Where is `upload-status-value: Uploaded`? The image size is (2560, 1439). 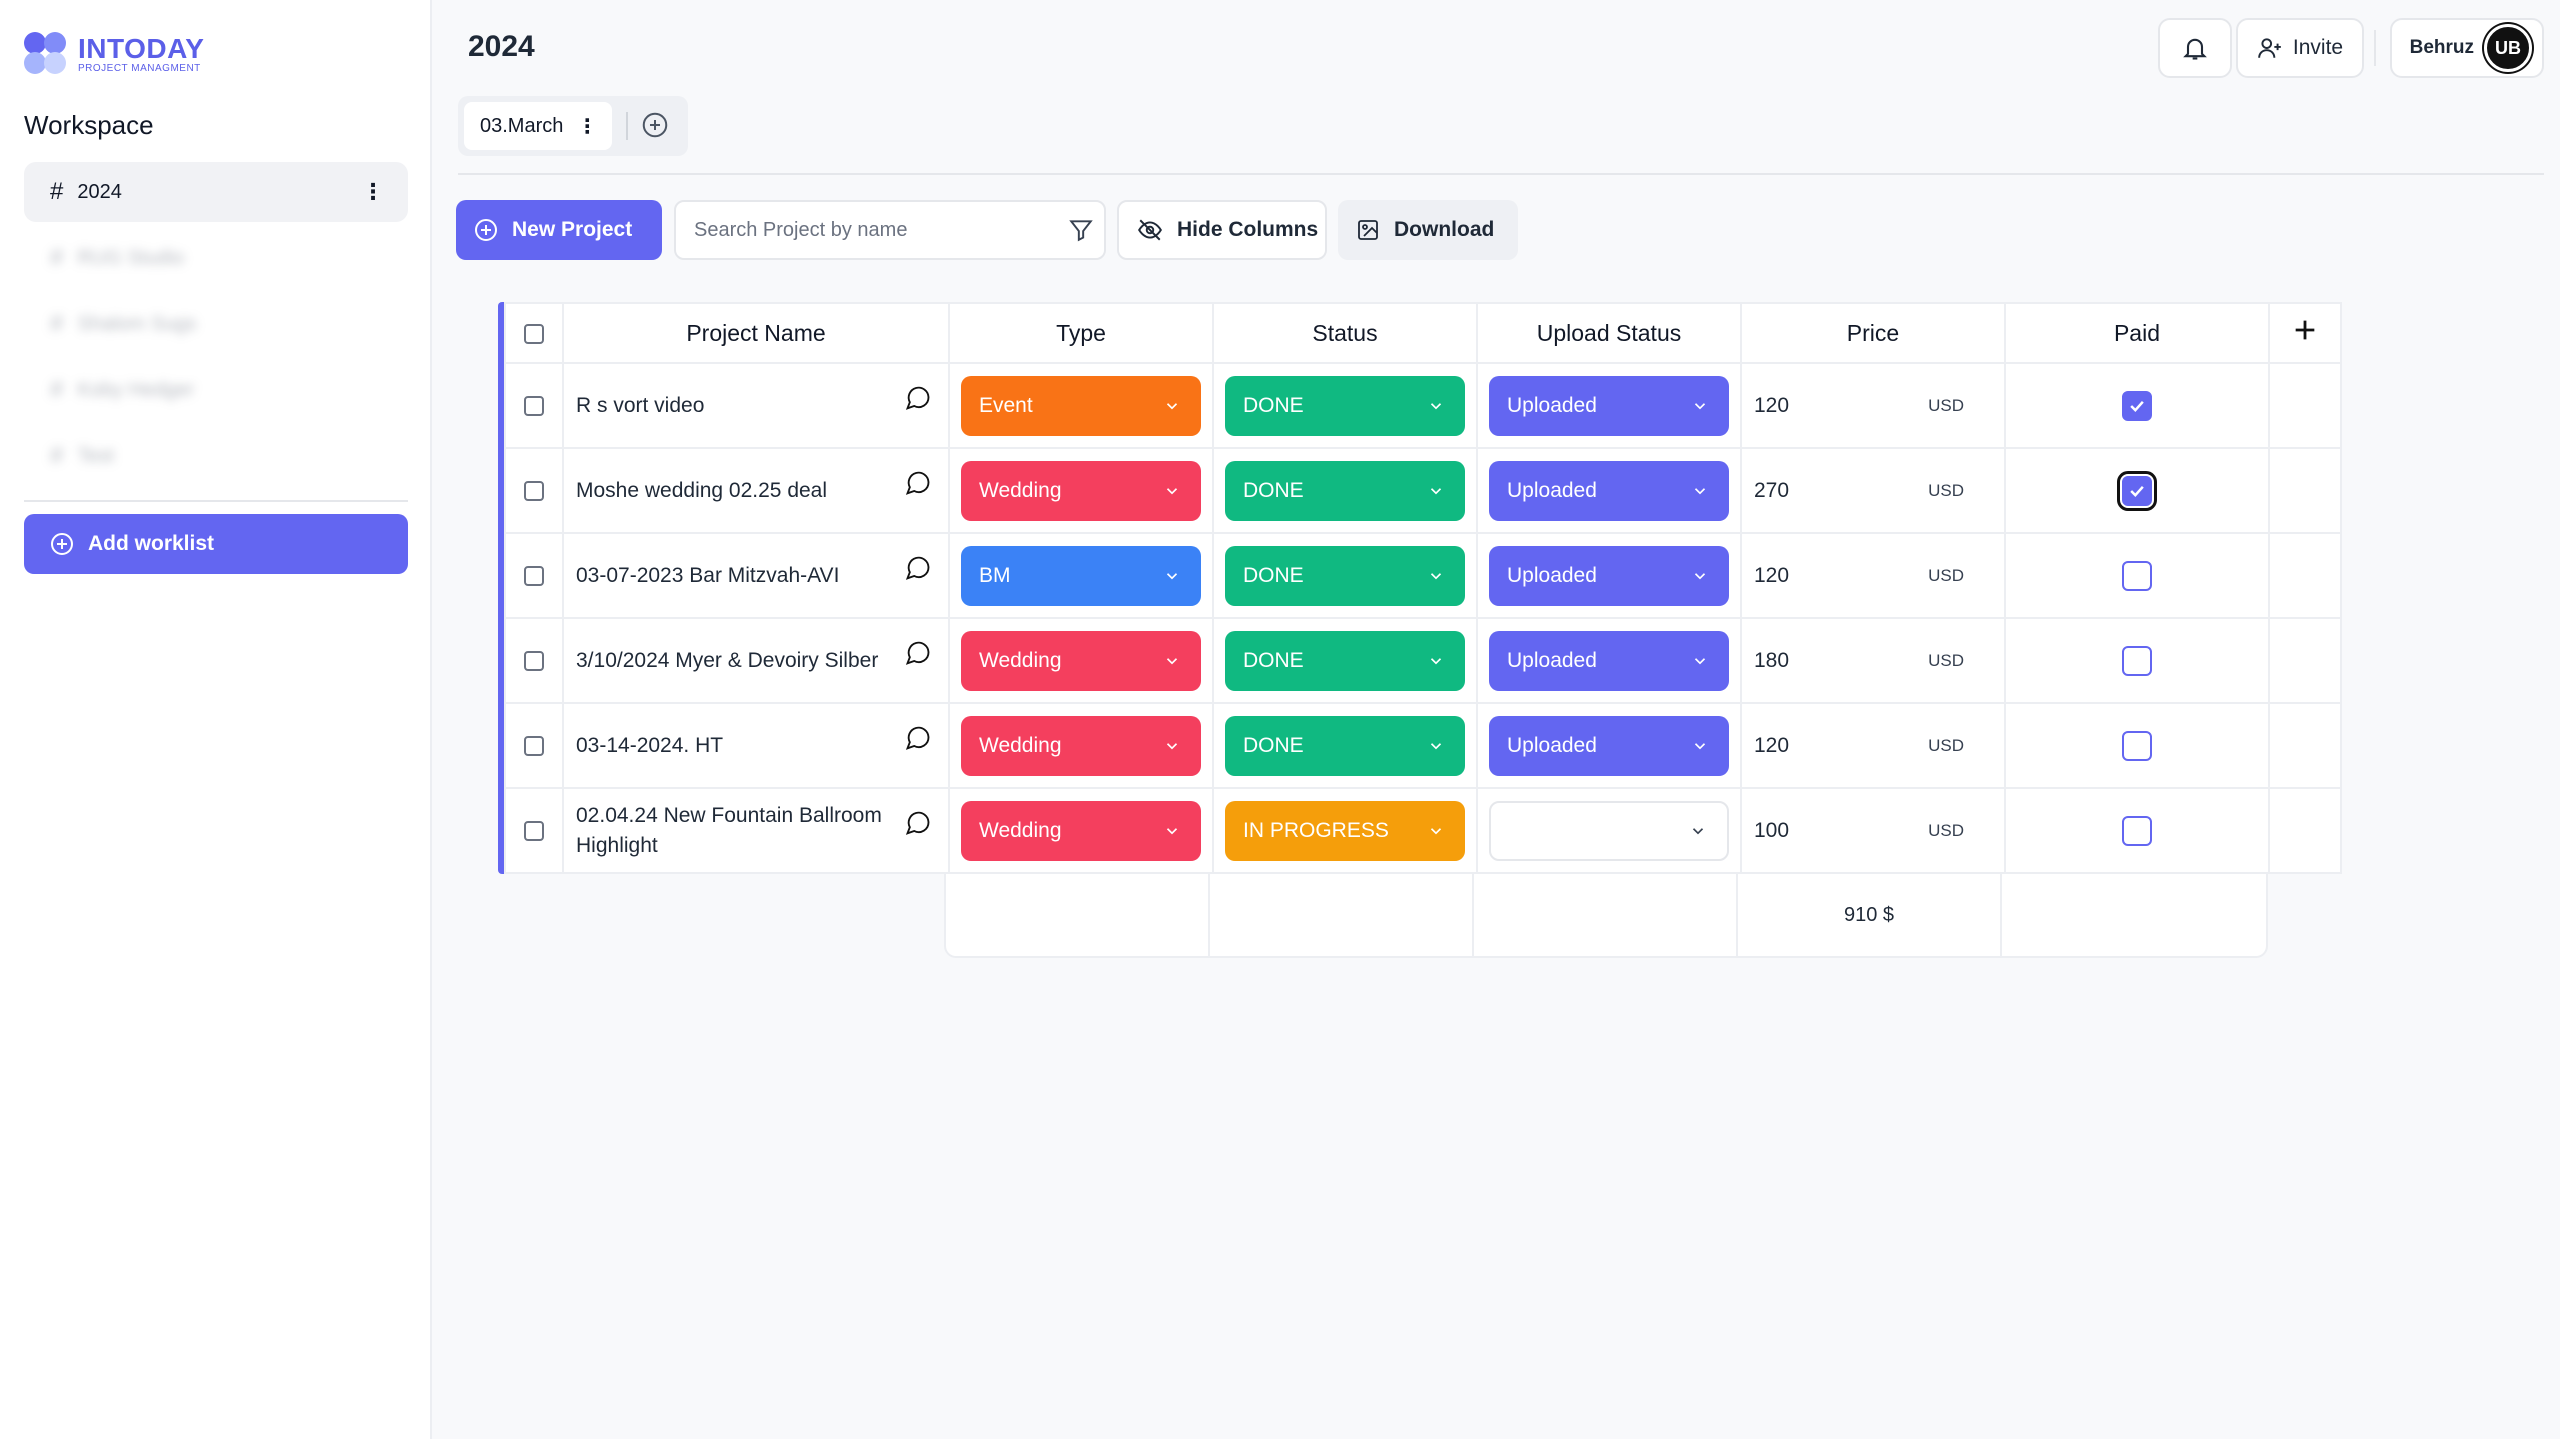 upload-status-value: Uploaded is located at coordinates (1552, 405).